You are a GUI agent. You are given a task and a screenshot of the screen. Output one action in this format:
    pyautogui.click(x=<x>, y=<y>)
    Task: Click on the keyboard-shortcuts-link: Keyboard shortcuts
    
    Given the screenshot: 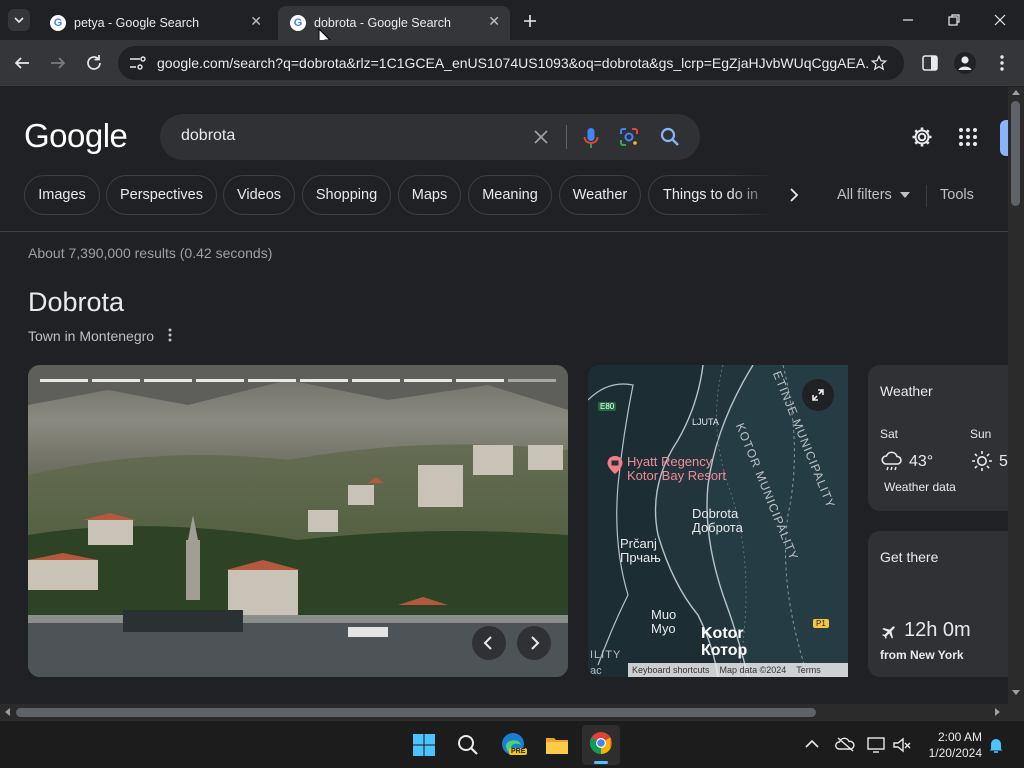 What is the action you would take?
    pyautogui.click(x=671, y=670)
    